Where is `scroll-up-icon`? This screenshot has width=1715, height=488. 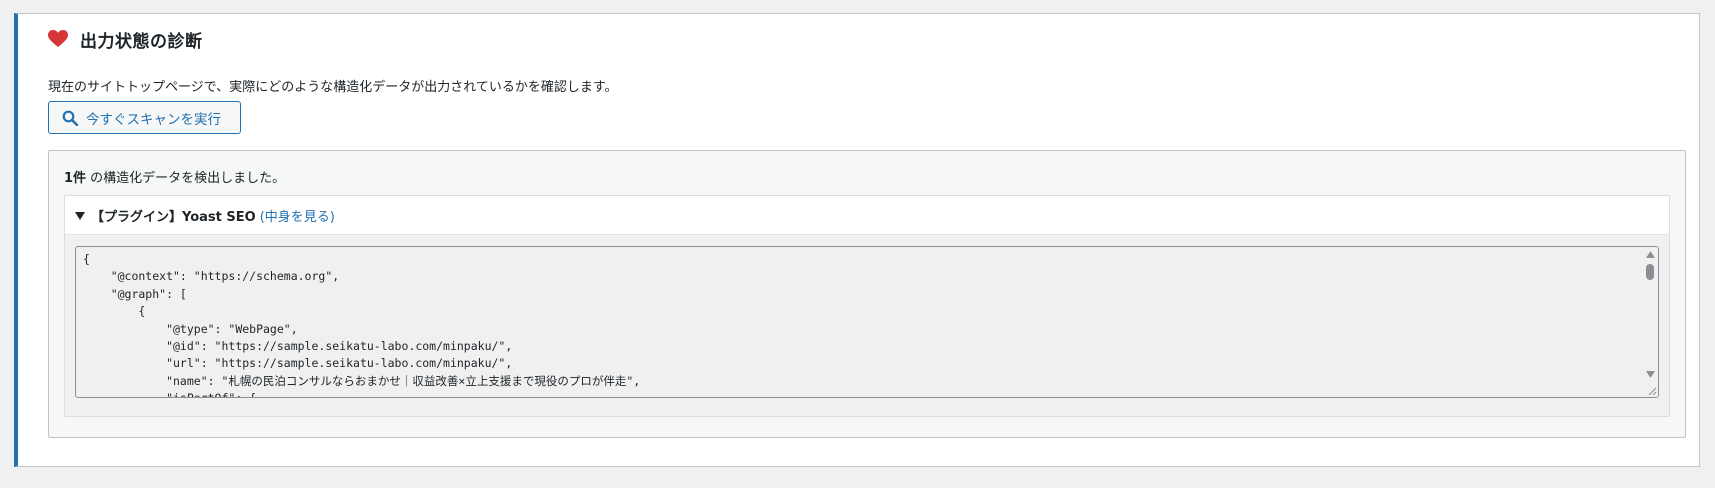
scroll-up-icon is located at coordinates (1650, 254).